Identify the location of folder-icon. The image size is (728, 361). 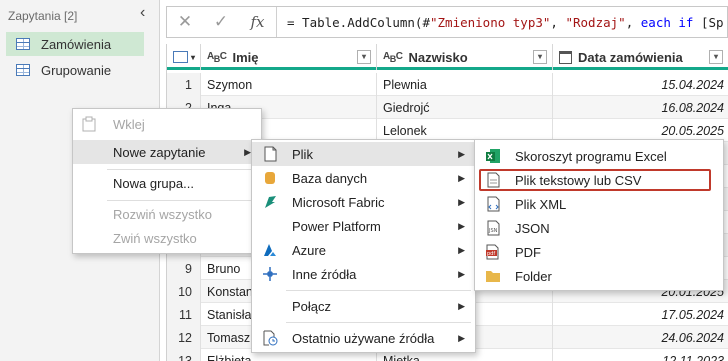
(493, 276).